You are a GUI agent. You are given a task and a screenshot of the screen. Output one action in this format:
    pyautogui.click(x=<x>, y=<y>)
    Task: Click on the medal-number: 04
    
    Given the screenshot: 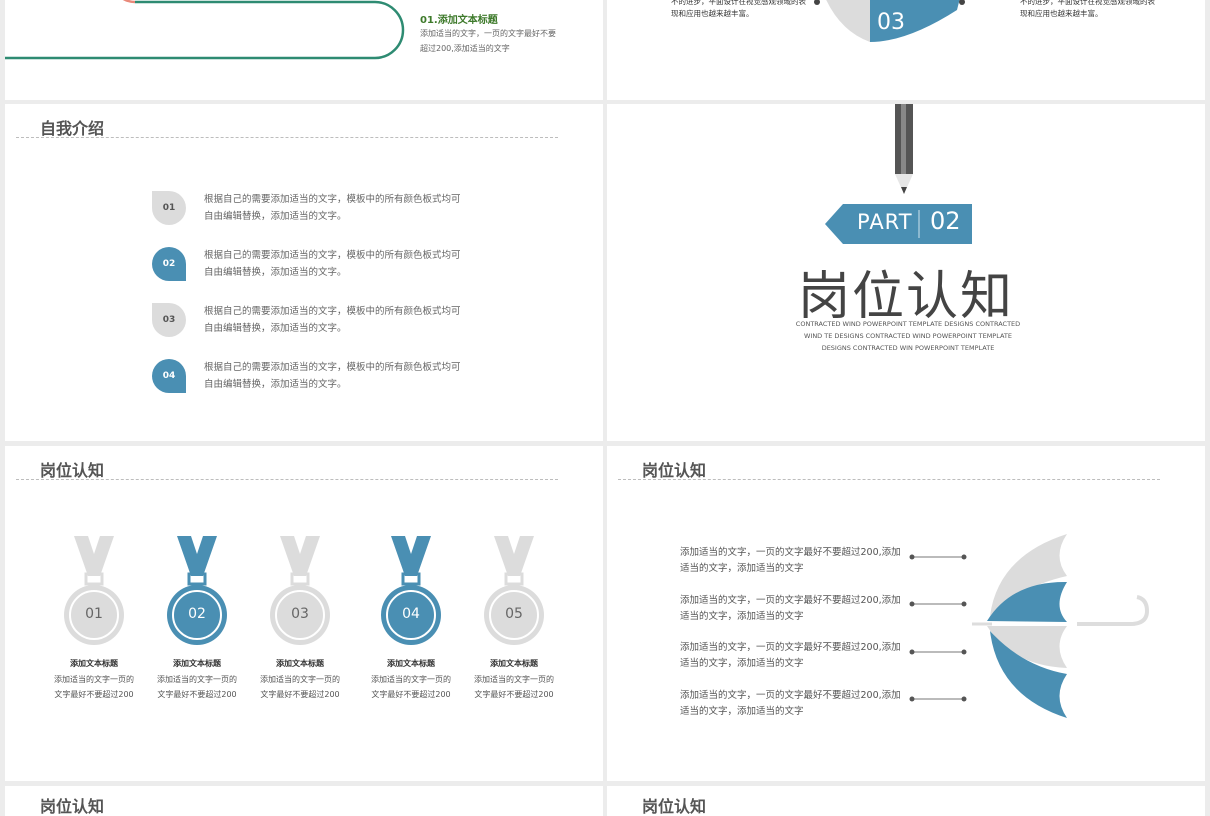 What is the action you would take?
    pyautogui.click(x=411, y=614)
    